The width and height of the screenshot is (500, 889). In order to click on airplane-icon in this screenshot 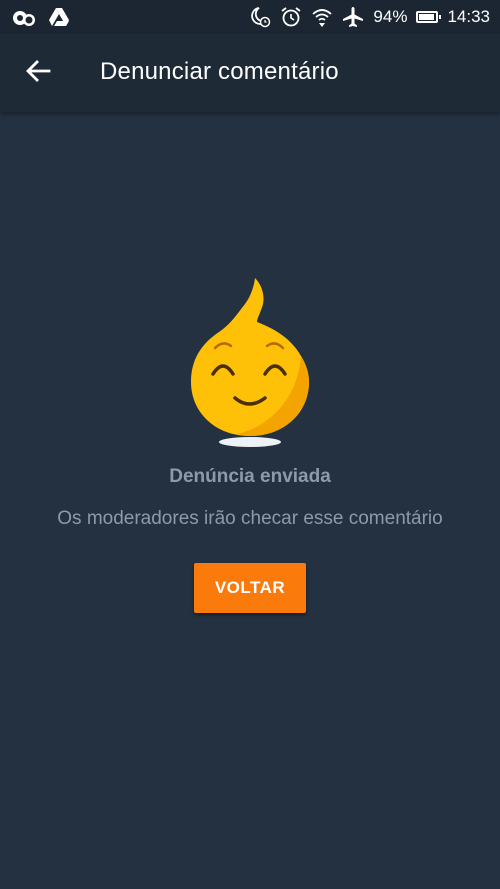, I will do `click(353, 17)`.